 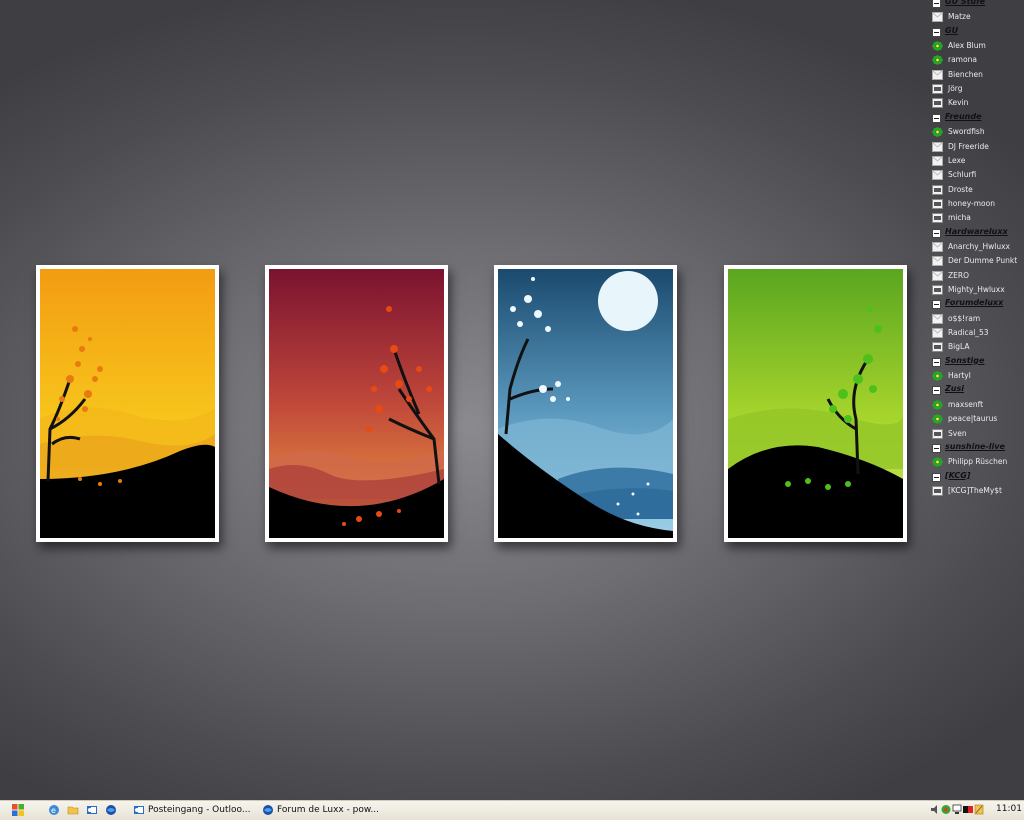 What do you see at coordinates (968, 146) in the screenshot?
I see `buddy-contact-name: DJ Freeride` at bounding box center [968, 146].